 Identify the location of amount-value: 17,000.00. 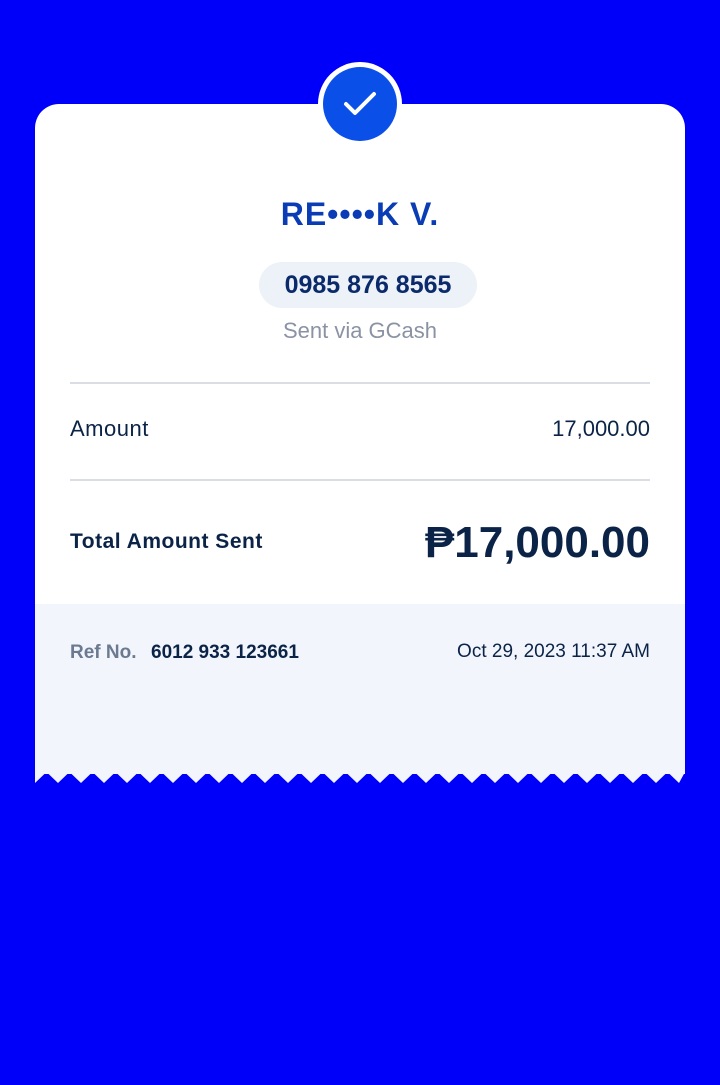
(601, 428).